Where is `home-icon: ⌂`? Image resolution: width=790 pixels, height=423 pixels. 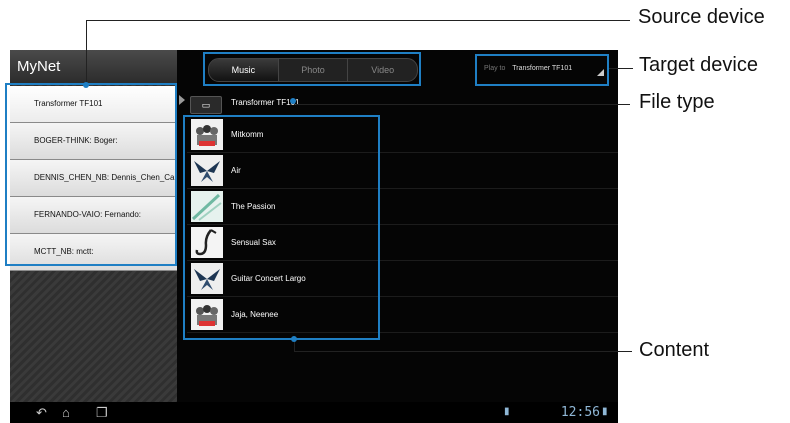 home-icon: ⌂ is located at coordinates (66, 412).